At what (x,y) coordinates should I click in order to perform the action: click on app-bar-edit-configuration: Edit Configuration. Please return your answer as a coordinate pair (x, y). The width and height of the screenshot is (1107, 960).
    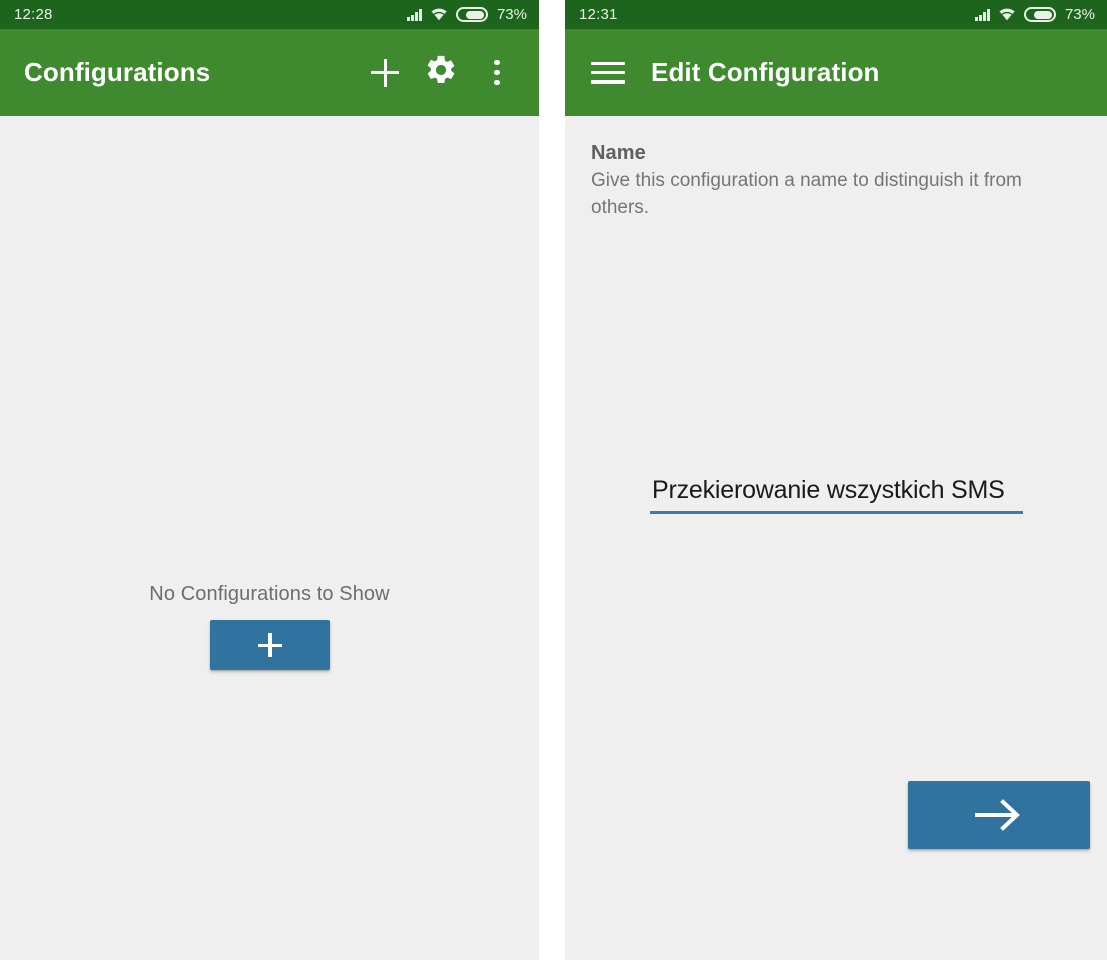
    Looking at the image, I should click on (836, 72).